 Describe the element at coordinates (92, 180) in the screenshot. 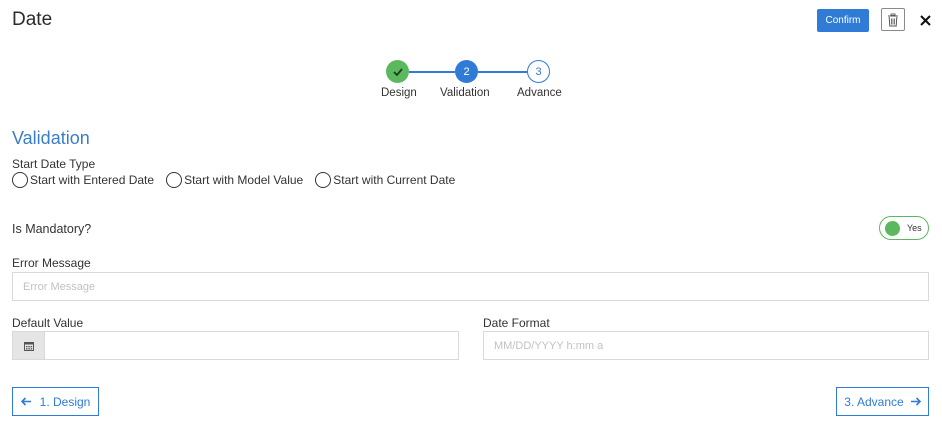

I see `radio-label: Start with Entered Date` at that location.